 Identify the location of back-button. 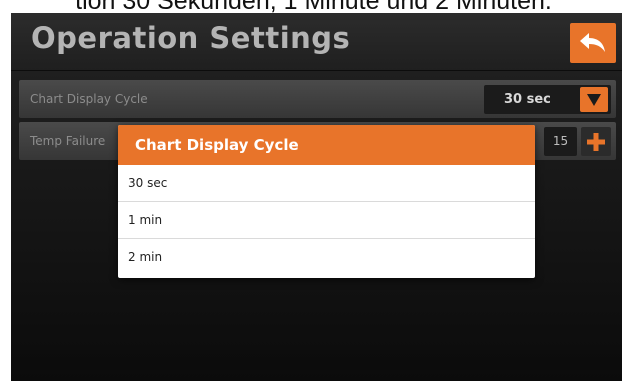
(593, 43).